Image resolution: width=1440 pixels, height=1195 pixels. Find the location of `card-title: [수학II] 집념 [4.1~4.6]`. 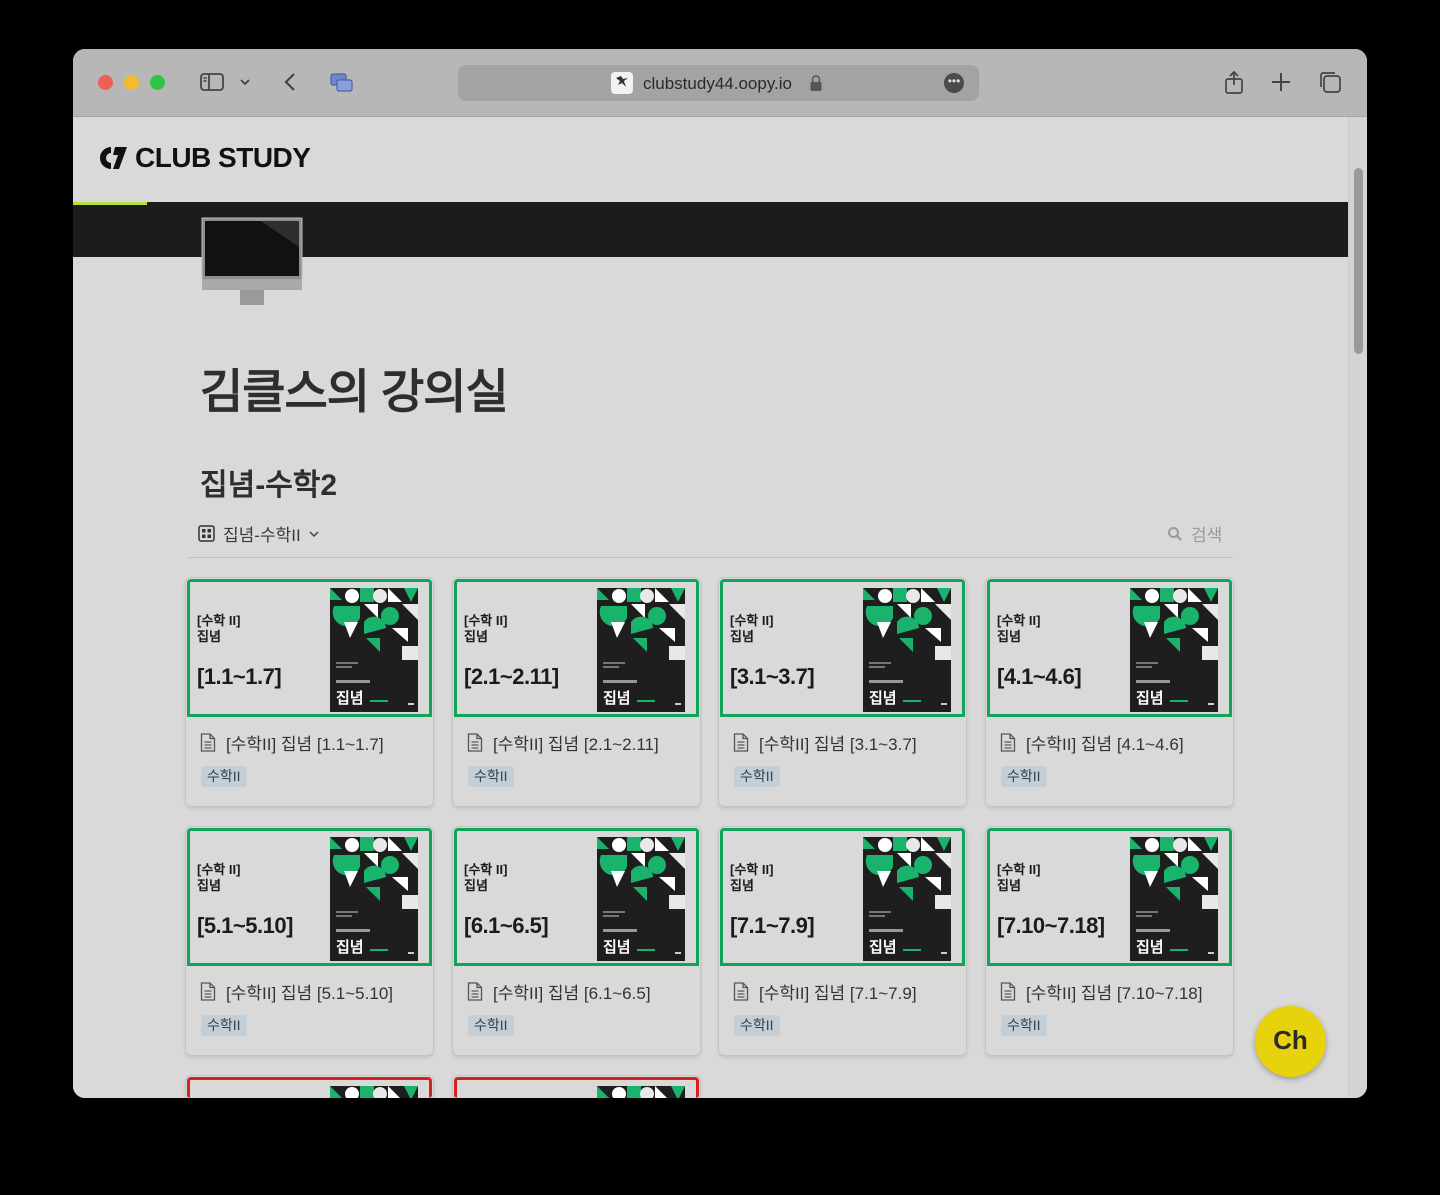

card-title: [수학II] 집념 [4.1~4.6] is located at coordinates (1092, 742).